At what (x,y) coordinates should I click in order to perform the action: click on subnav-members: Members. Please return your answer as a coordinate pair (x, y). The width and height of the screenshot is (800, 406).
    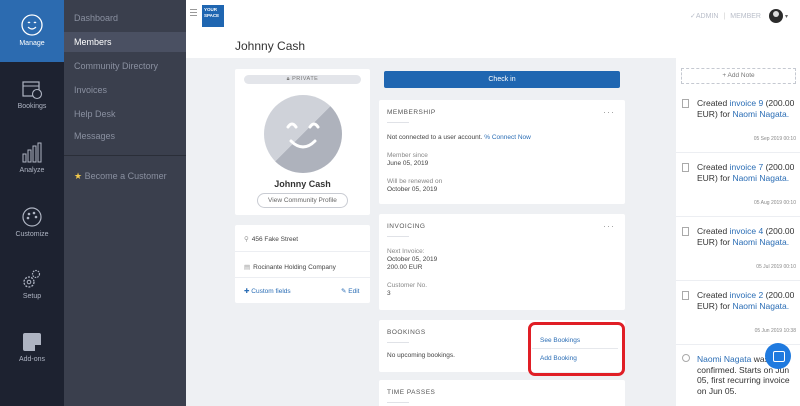
    Looking at the image, I should click on (125, 42).